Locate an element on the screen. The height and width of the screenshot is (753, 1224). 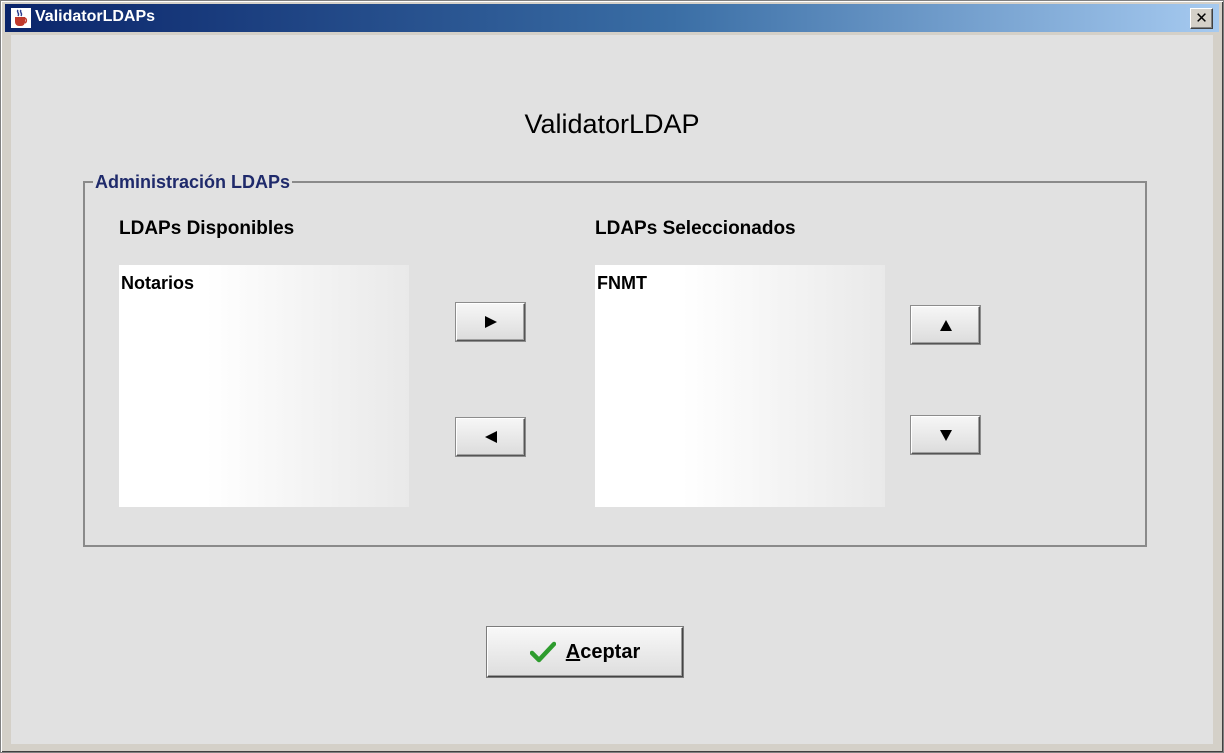
accept-label-rest: ceptar is located at coordinates (610, 651).